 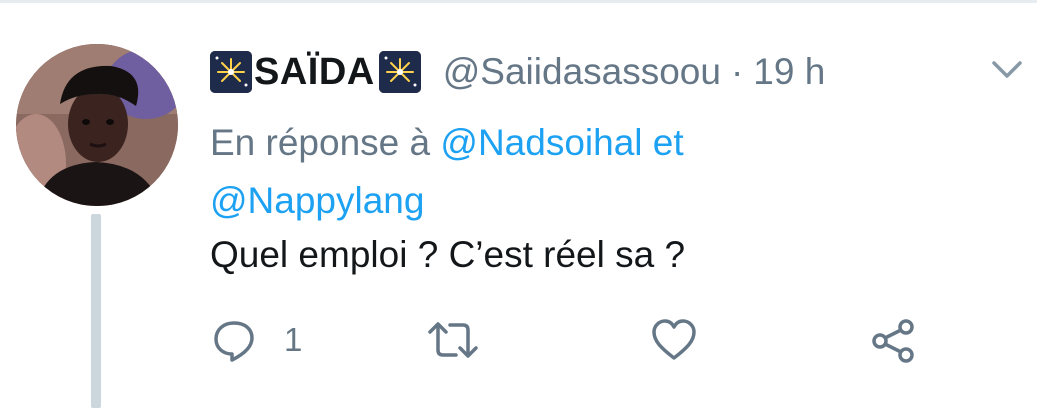 I want to click on tweet-actions-bar: 1, so click(x=570, y=343).